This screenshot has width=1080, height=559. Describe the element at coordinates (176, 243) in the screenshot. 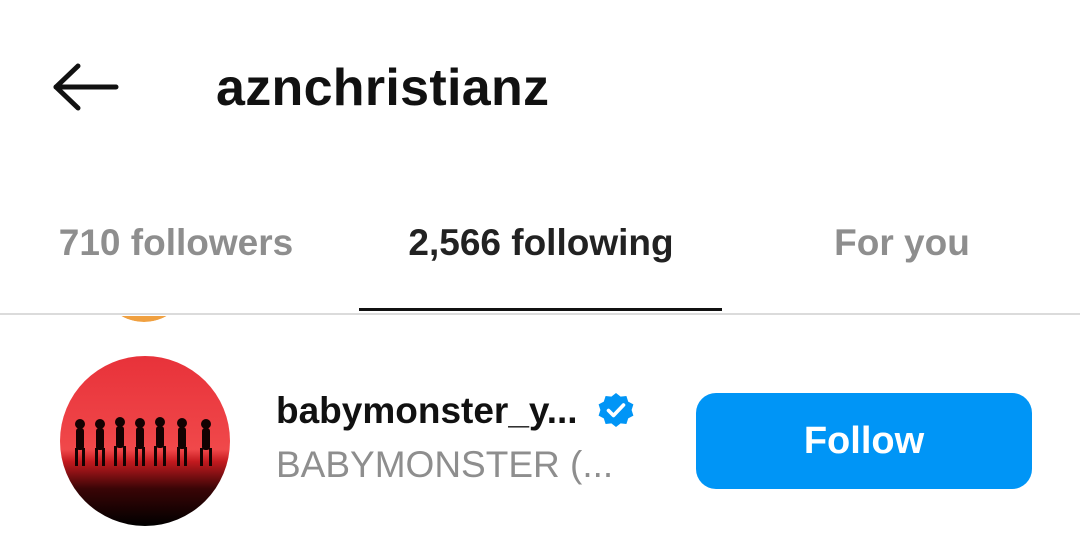

I see `tab-followers: 710 followers` at that location.